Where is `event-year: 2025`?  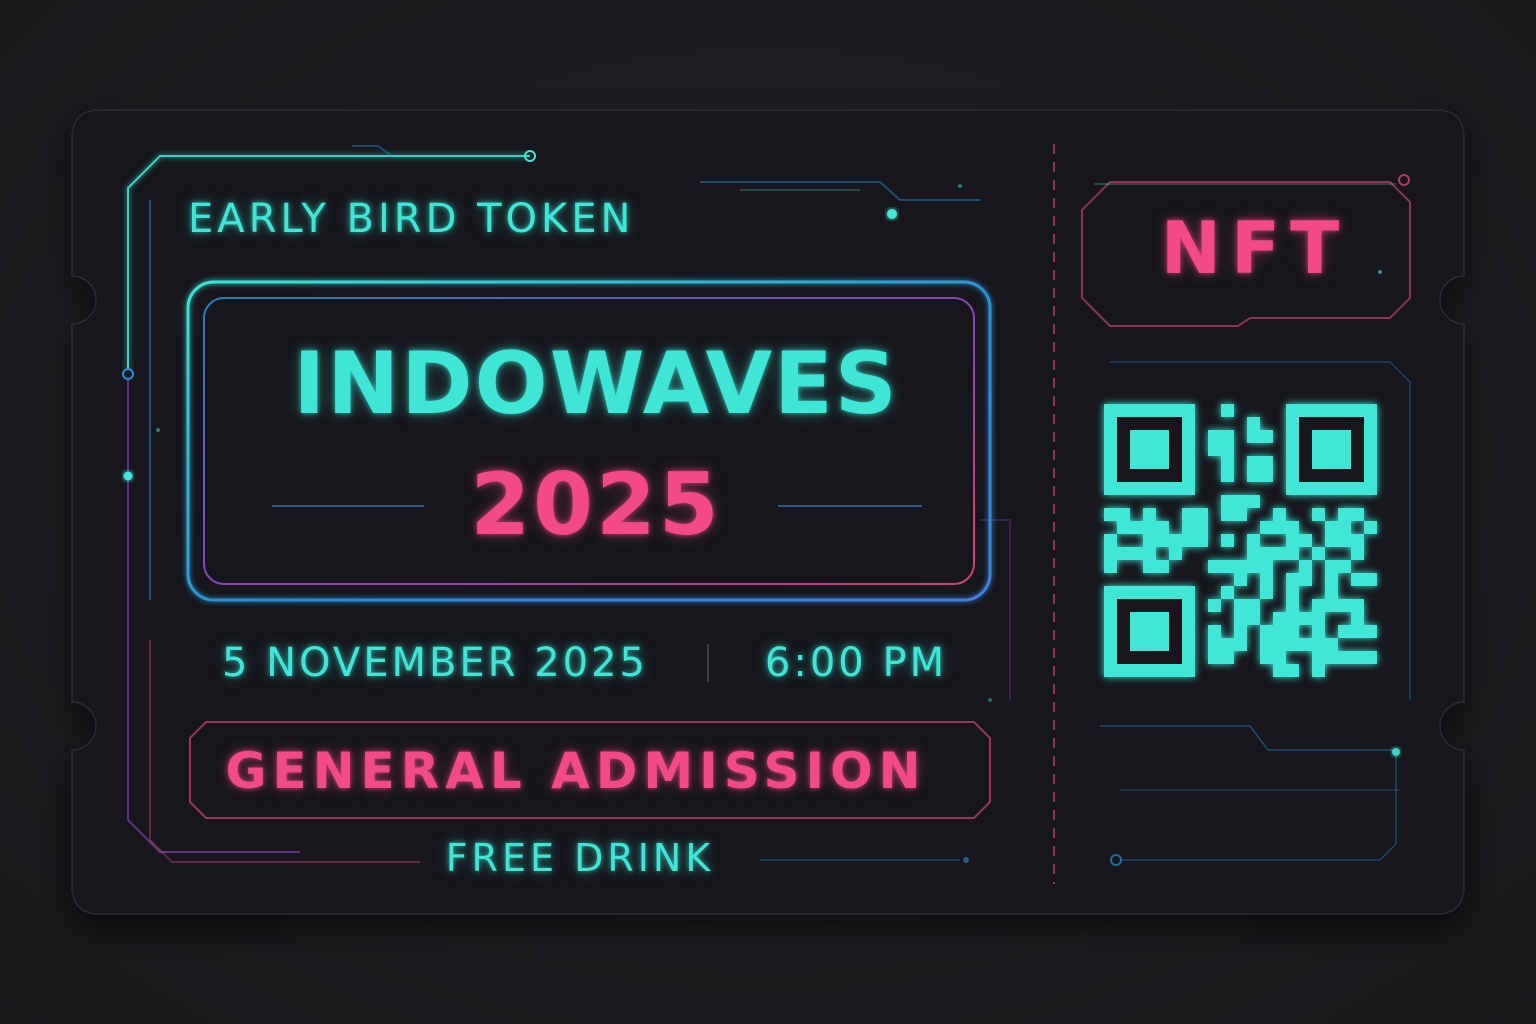 event-year: 2025 is located at coordinates (596, 505).